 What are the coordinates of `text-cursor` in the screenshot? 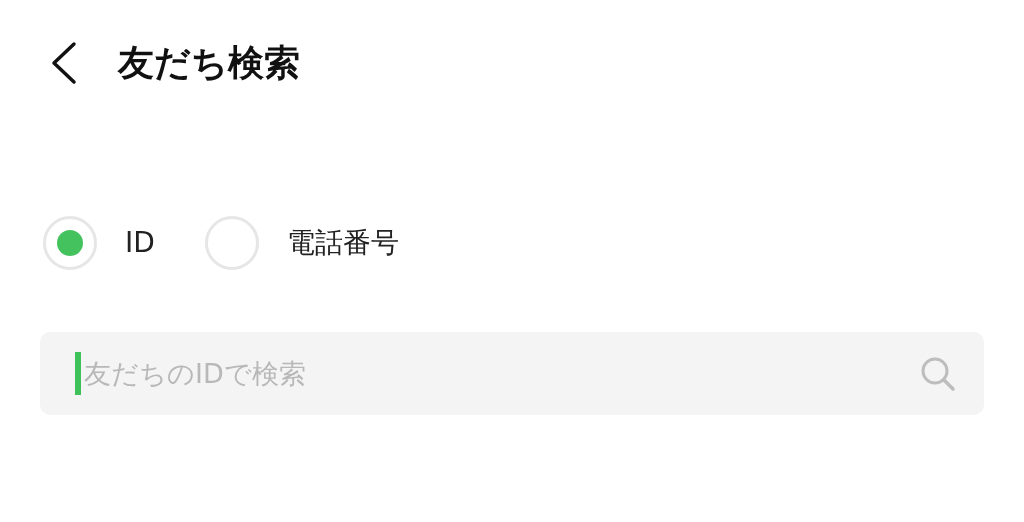 It's located at (78, 373).